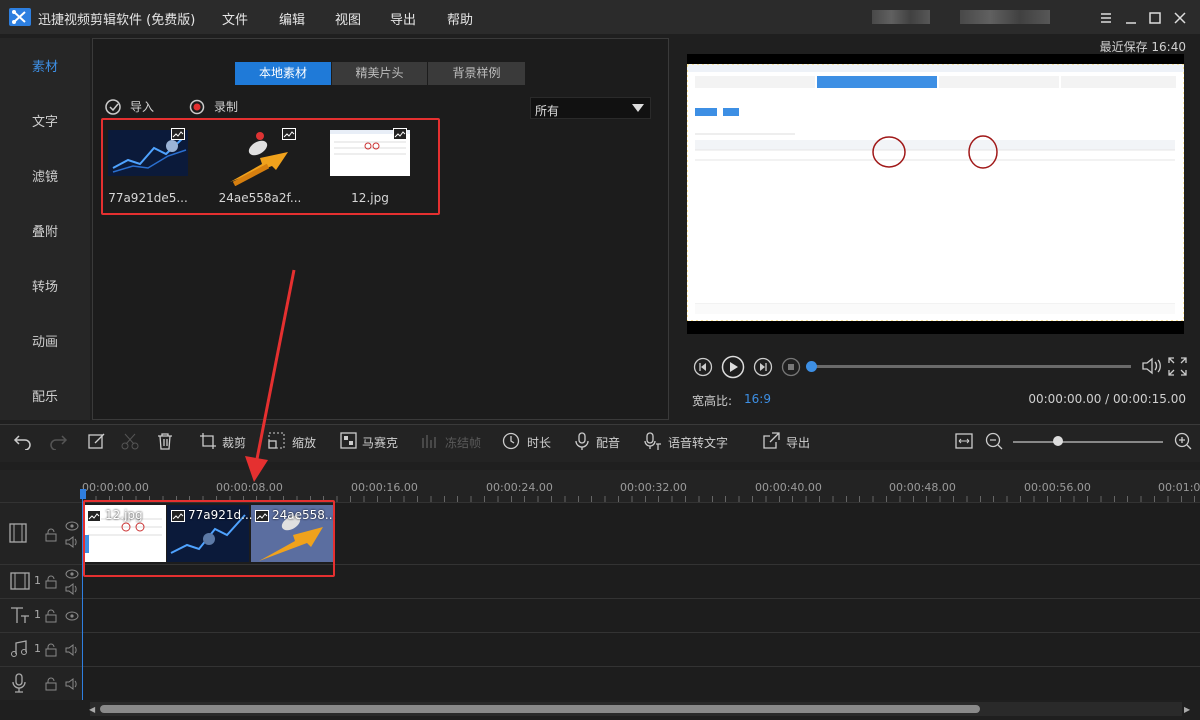 The image size is (1200, 720). I want to click on mosaic-icon, so click(349, 441).